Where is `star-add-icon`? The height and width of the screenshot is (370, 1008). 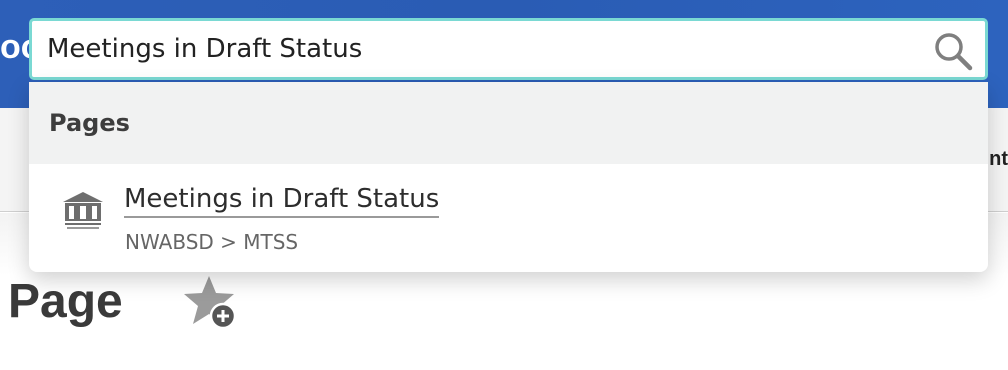 star-add-icon is located at coordinates (210, 303).